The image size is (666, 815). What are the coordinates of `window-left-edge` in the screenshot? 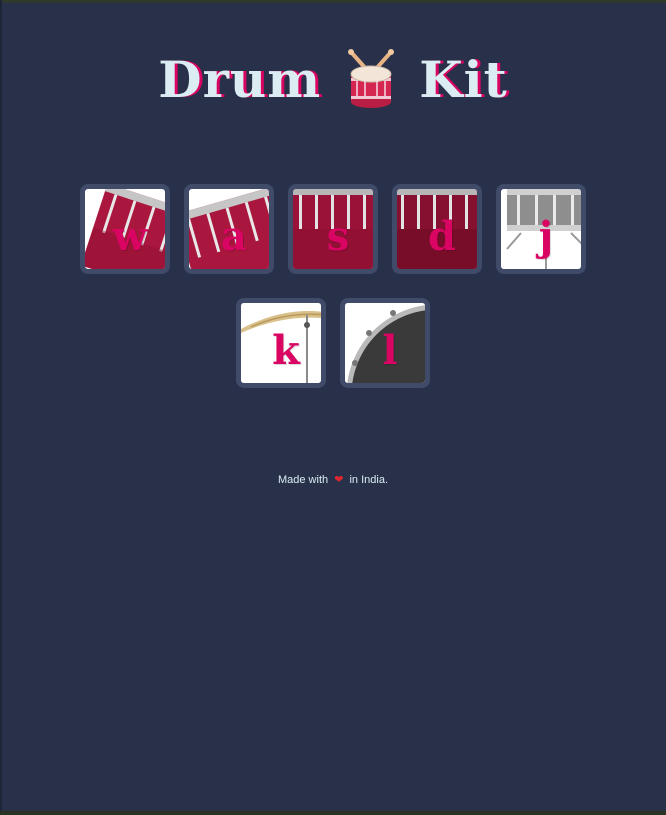 It's located at (1, 407).